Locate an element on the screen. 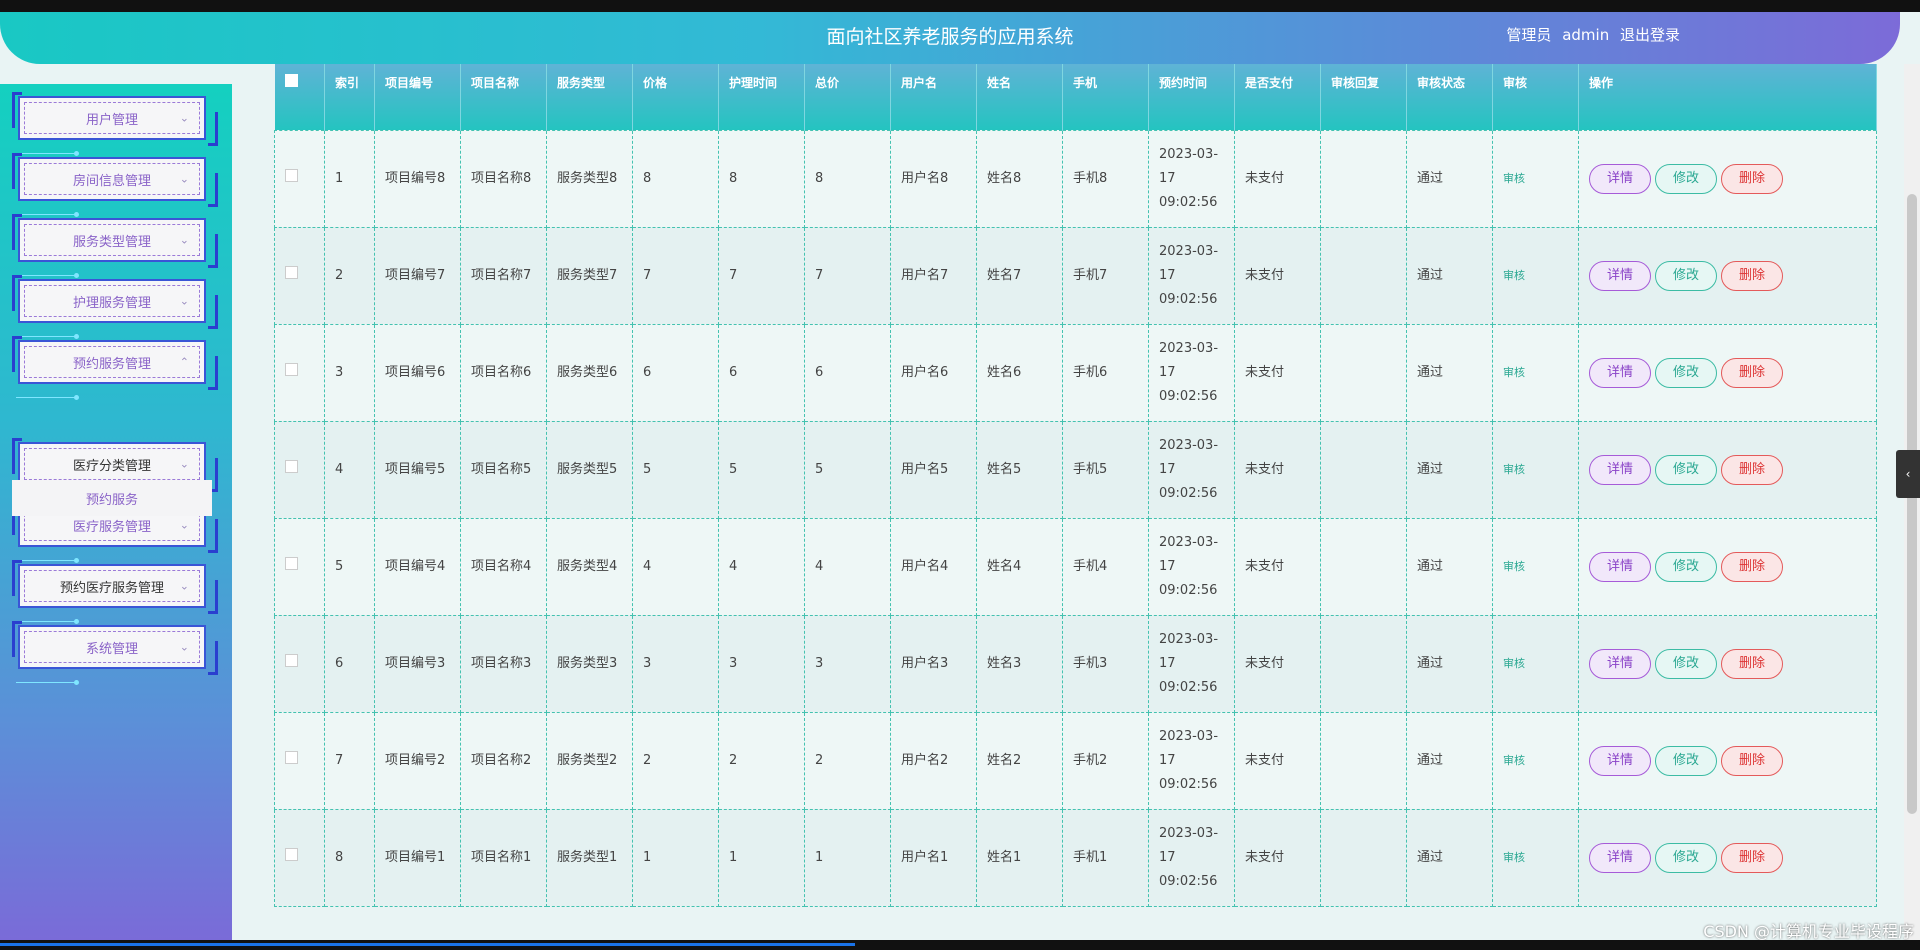 Image resolution: width=1920 pixels, height=950 pixels. sidebar-item: 服务类型管理 ⌄ is located at coordinates (115, 246).